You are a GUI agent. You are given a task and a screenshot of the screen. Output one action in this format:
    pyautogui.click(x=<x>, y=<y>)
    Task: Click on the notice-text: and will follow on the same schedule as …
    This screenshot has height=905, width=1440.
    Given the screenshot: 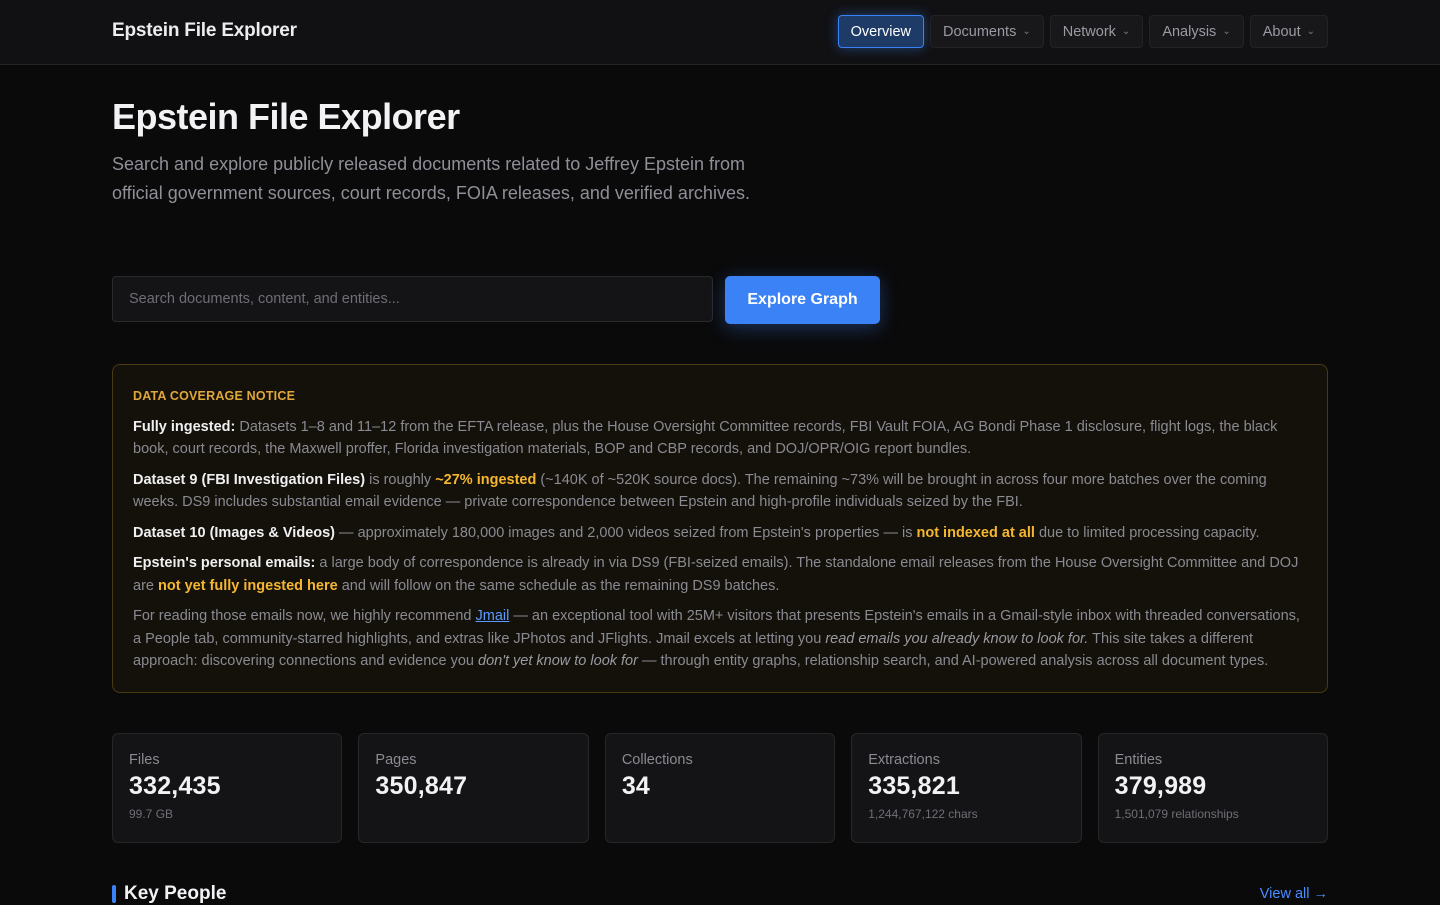 What is the action you would take?
    pyautogui.click(x=558, y=585)
    